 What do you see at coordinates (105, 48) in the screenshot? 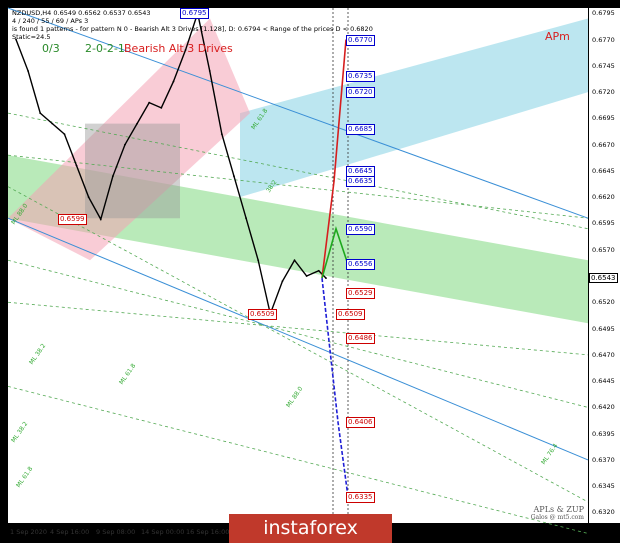
I see `ratio-mid-label: 2-0-2-1` at bounding box center [105, 48].